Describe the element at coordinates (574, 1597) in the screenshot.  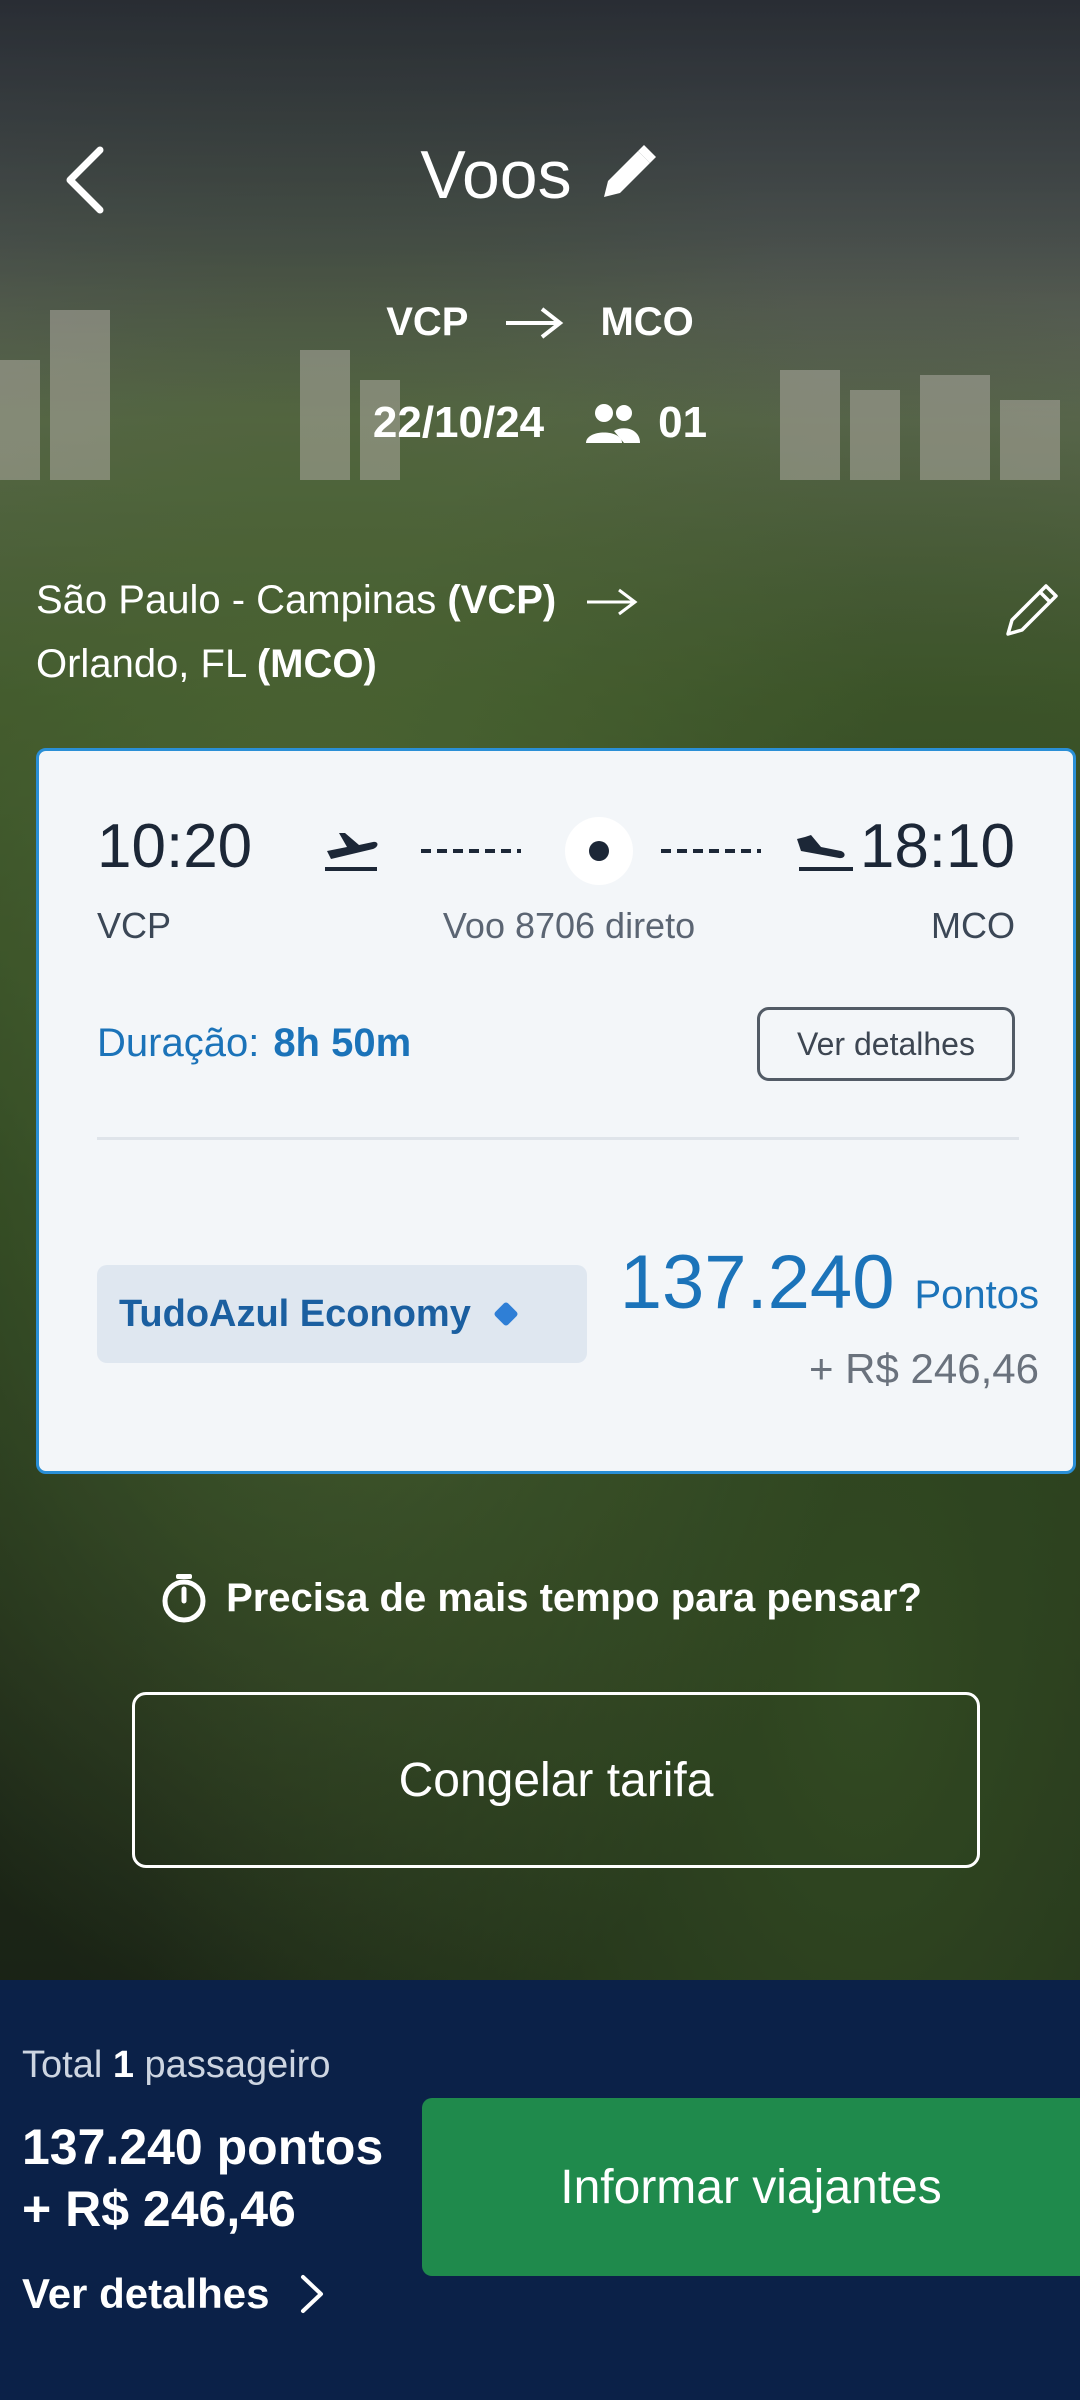
I see `freeze-question: Precisa de mais tempo para pensar?` at that location.